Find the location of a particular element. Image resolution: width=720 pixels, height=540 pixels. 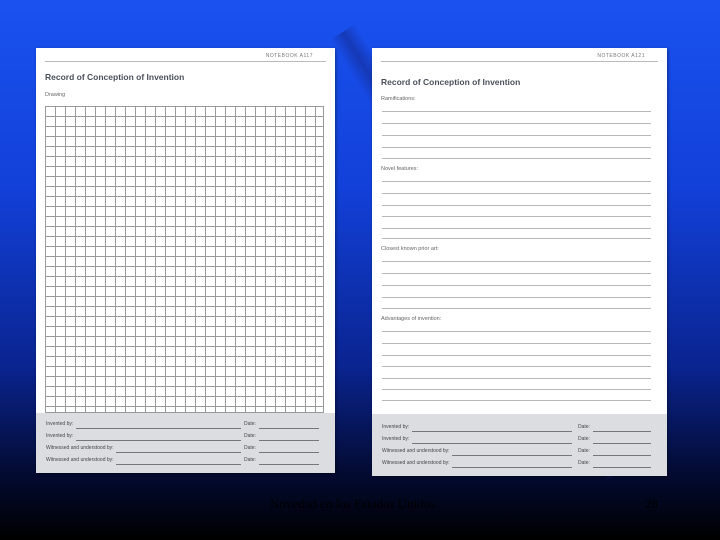

notebook-label: NOTEBOOK A121 is located at coordinates (621, 56).